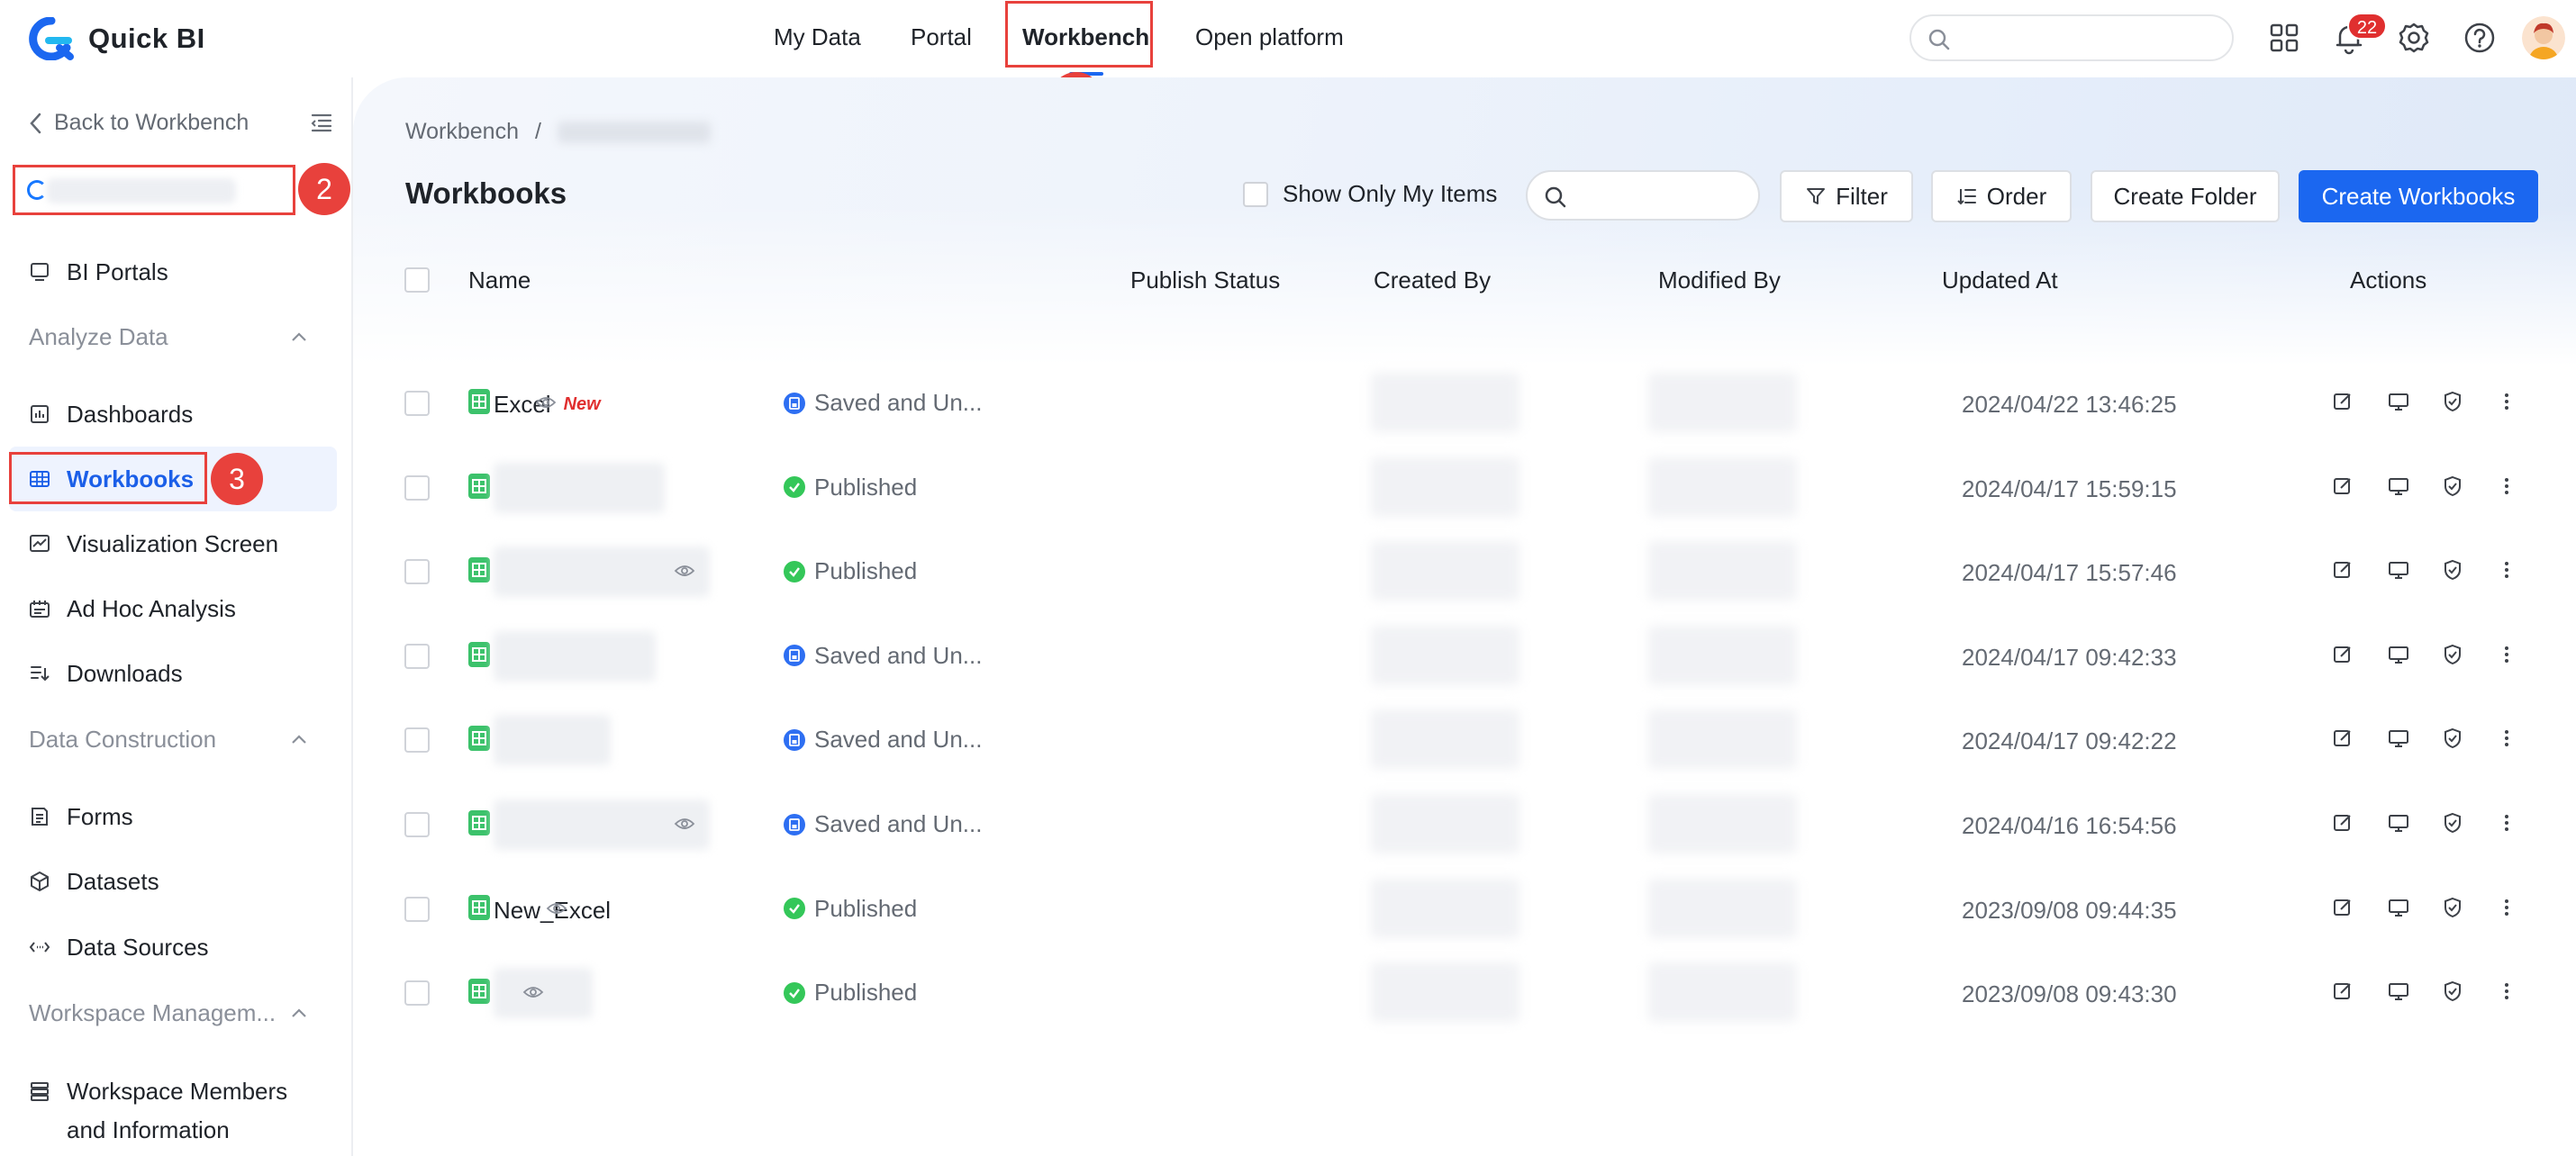  What do you see at coordinates (139, 123) in the screenshot?
I see `back-to-workbench-link: Back to Workbench` at bounding box center [139, 123].